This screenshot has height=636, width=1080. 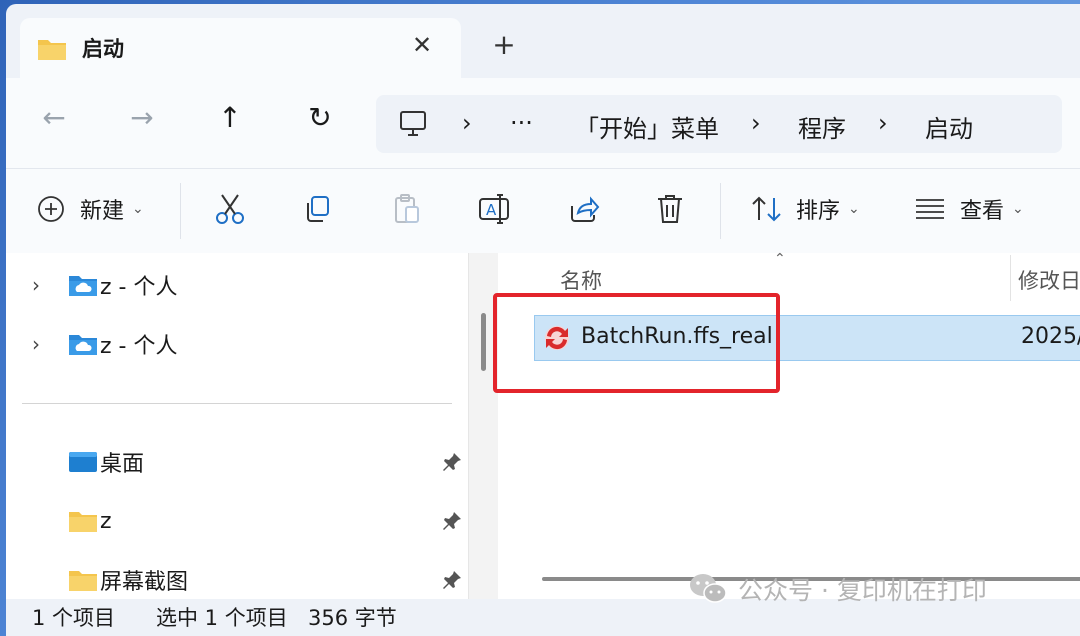 I want to click on up-button: ↑, so click(x=230, y=118).